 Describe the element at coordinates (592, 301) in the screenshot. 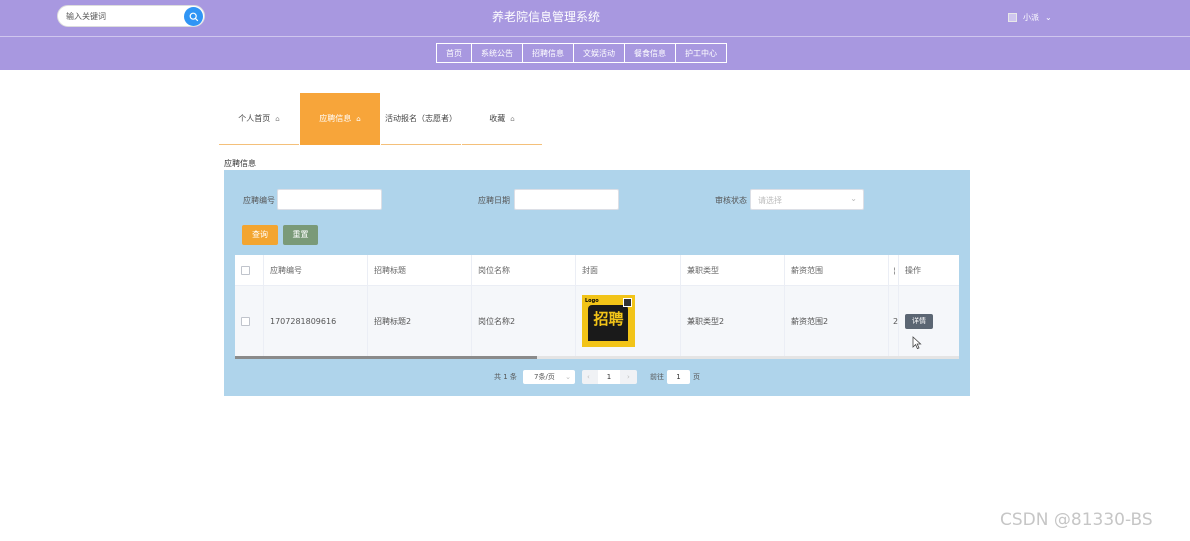

I see `cover-logo: Logo` at that location.